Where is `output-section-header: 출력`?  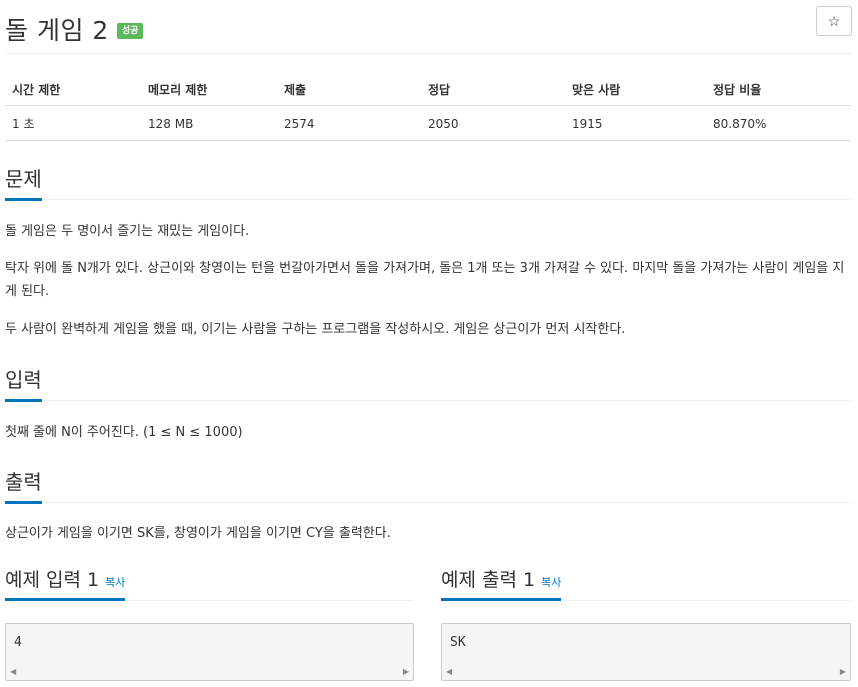
output-section-header: 출력 is located at coordinates (428, 485).